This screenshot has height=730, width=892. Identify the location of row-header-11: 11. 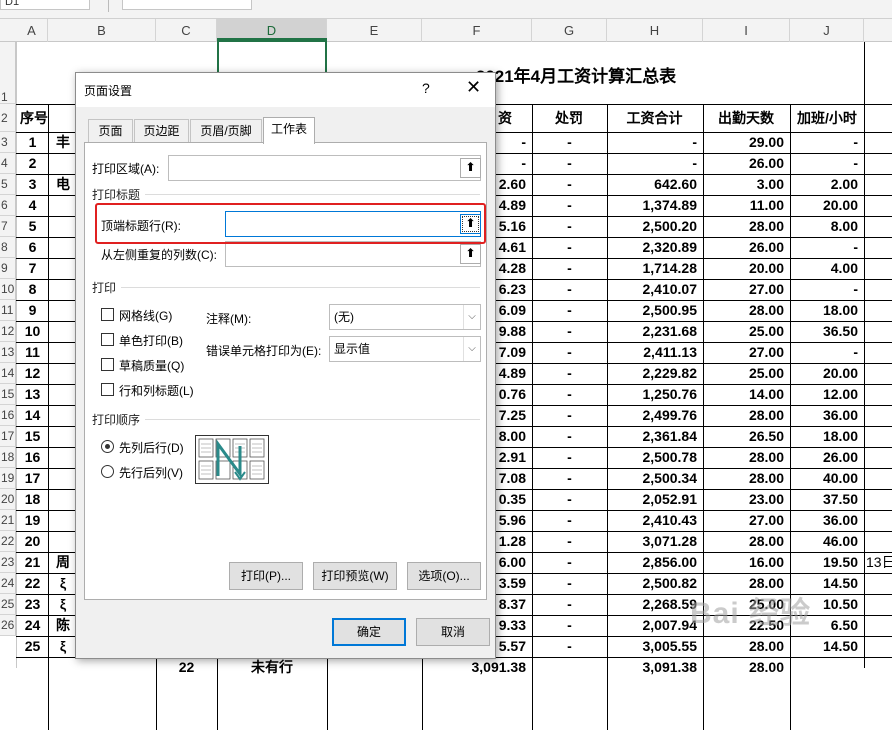
(8, 310).